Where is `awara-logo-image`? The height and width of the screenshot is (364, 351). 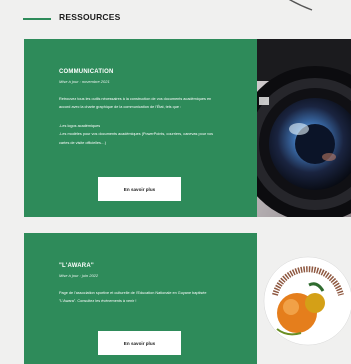
awara-logo-image is located at coordinates (304, 298).